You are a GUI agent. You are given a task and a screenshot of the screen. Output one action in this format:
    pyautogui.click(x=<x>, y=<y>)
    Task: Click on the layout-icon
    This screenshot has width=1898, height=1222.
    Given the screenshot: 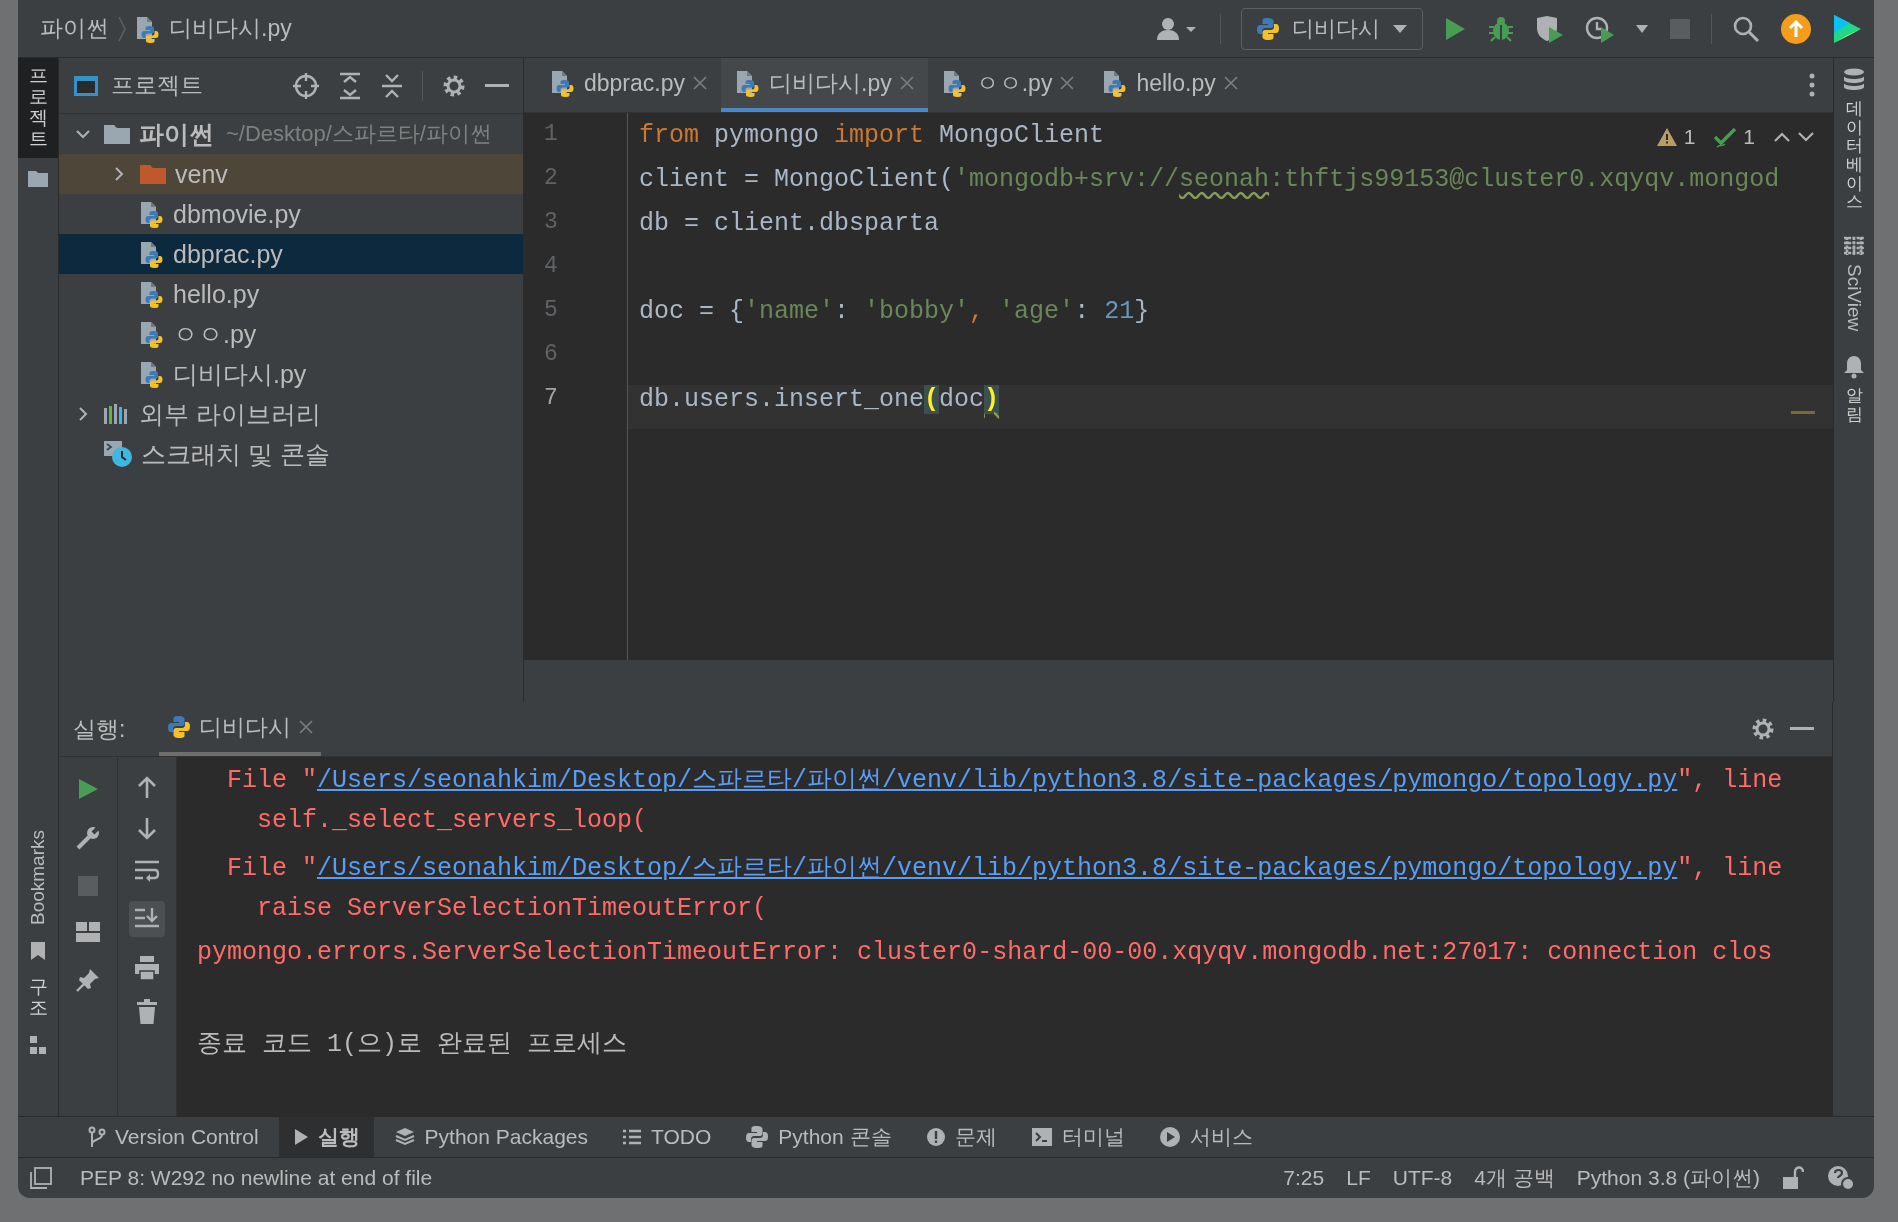 What is the action you would take?
    pyautogui.click(x=88, y=932)
    